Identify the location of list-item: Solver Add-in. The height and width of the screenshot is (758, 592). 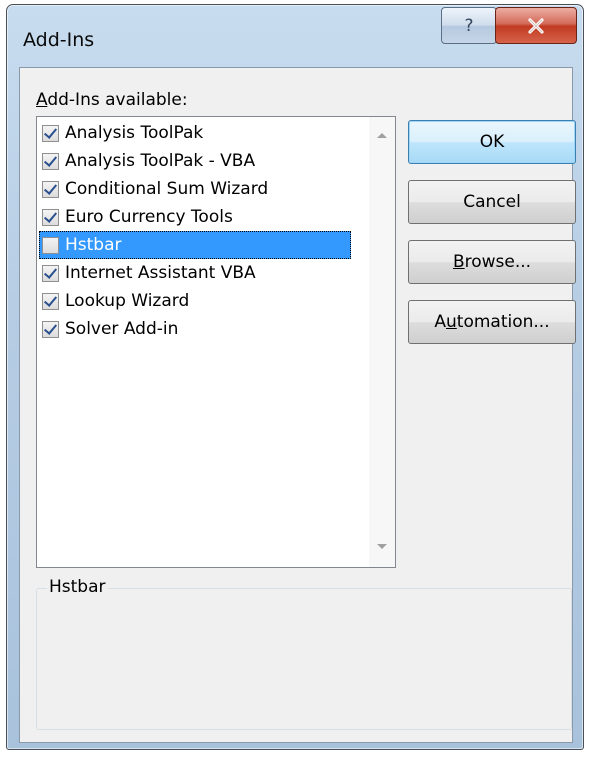
(195, 329).